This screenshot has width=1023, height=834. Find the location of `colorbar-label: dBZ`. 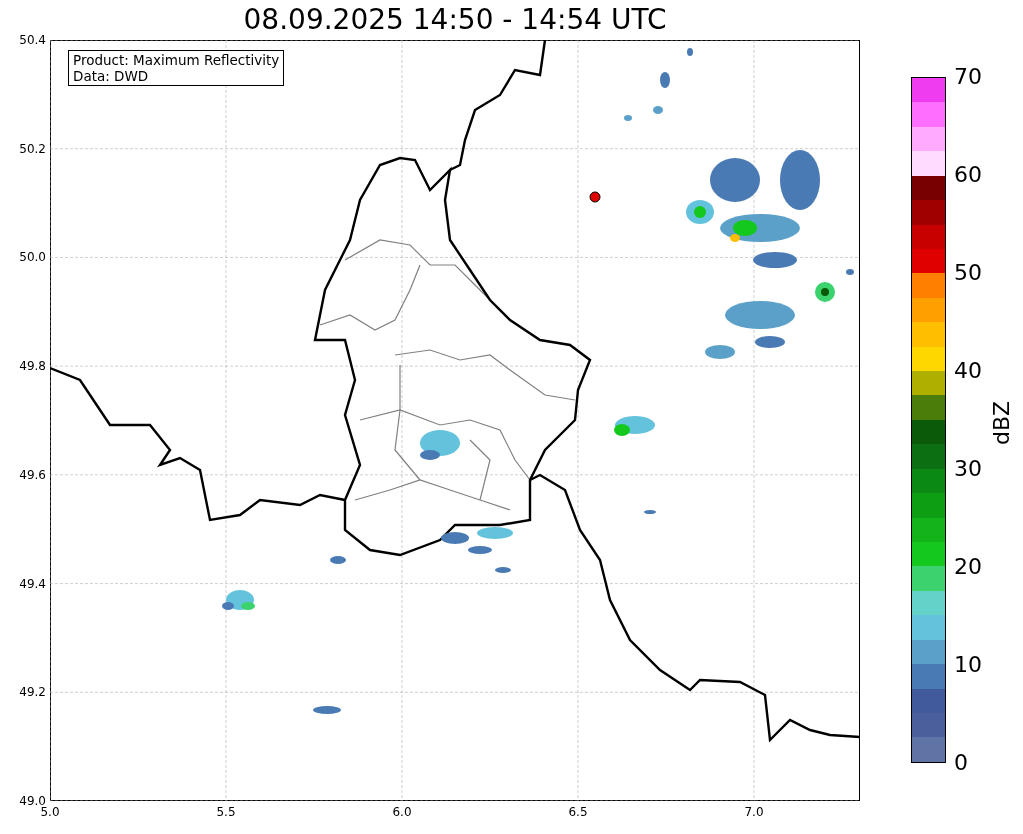

colorbar-label: dBZ is located at coordinates (1002, 423).